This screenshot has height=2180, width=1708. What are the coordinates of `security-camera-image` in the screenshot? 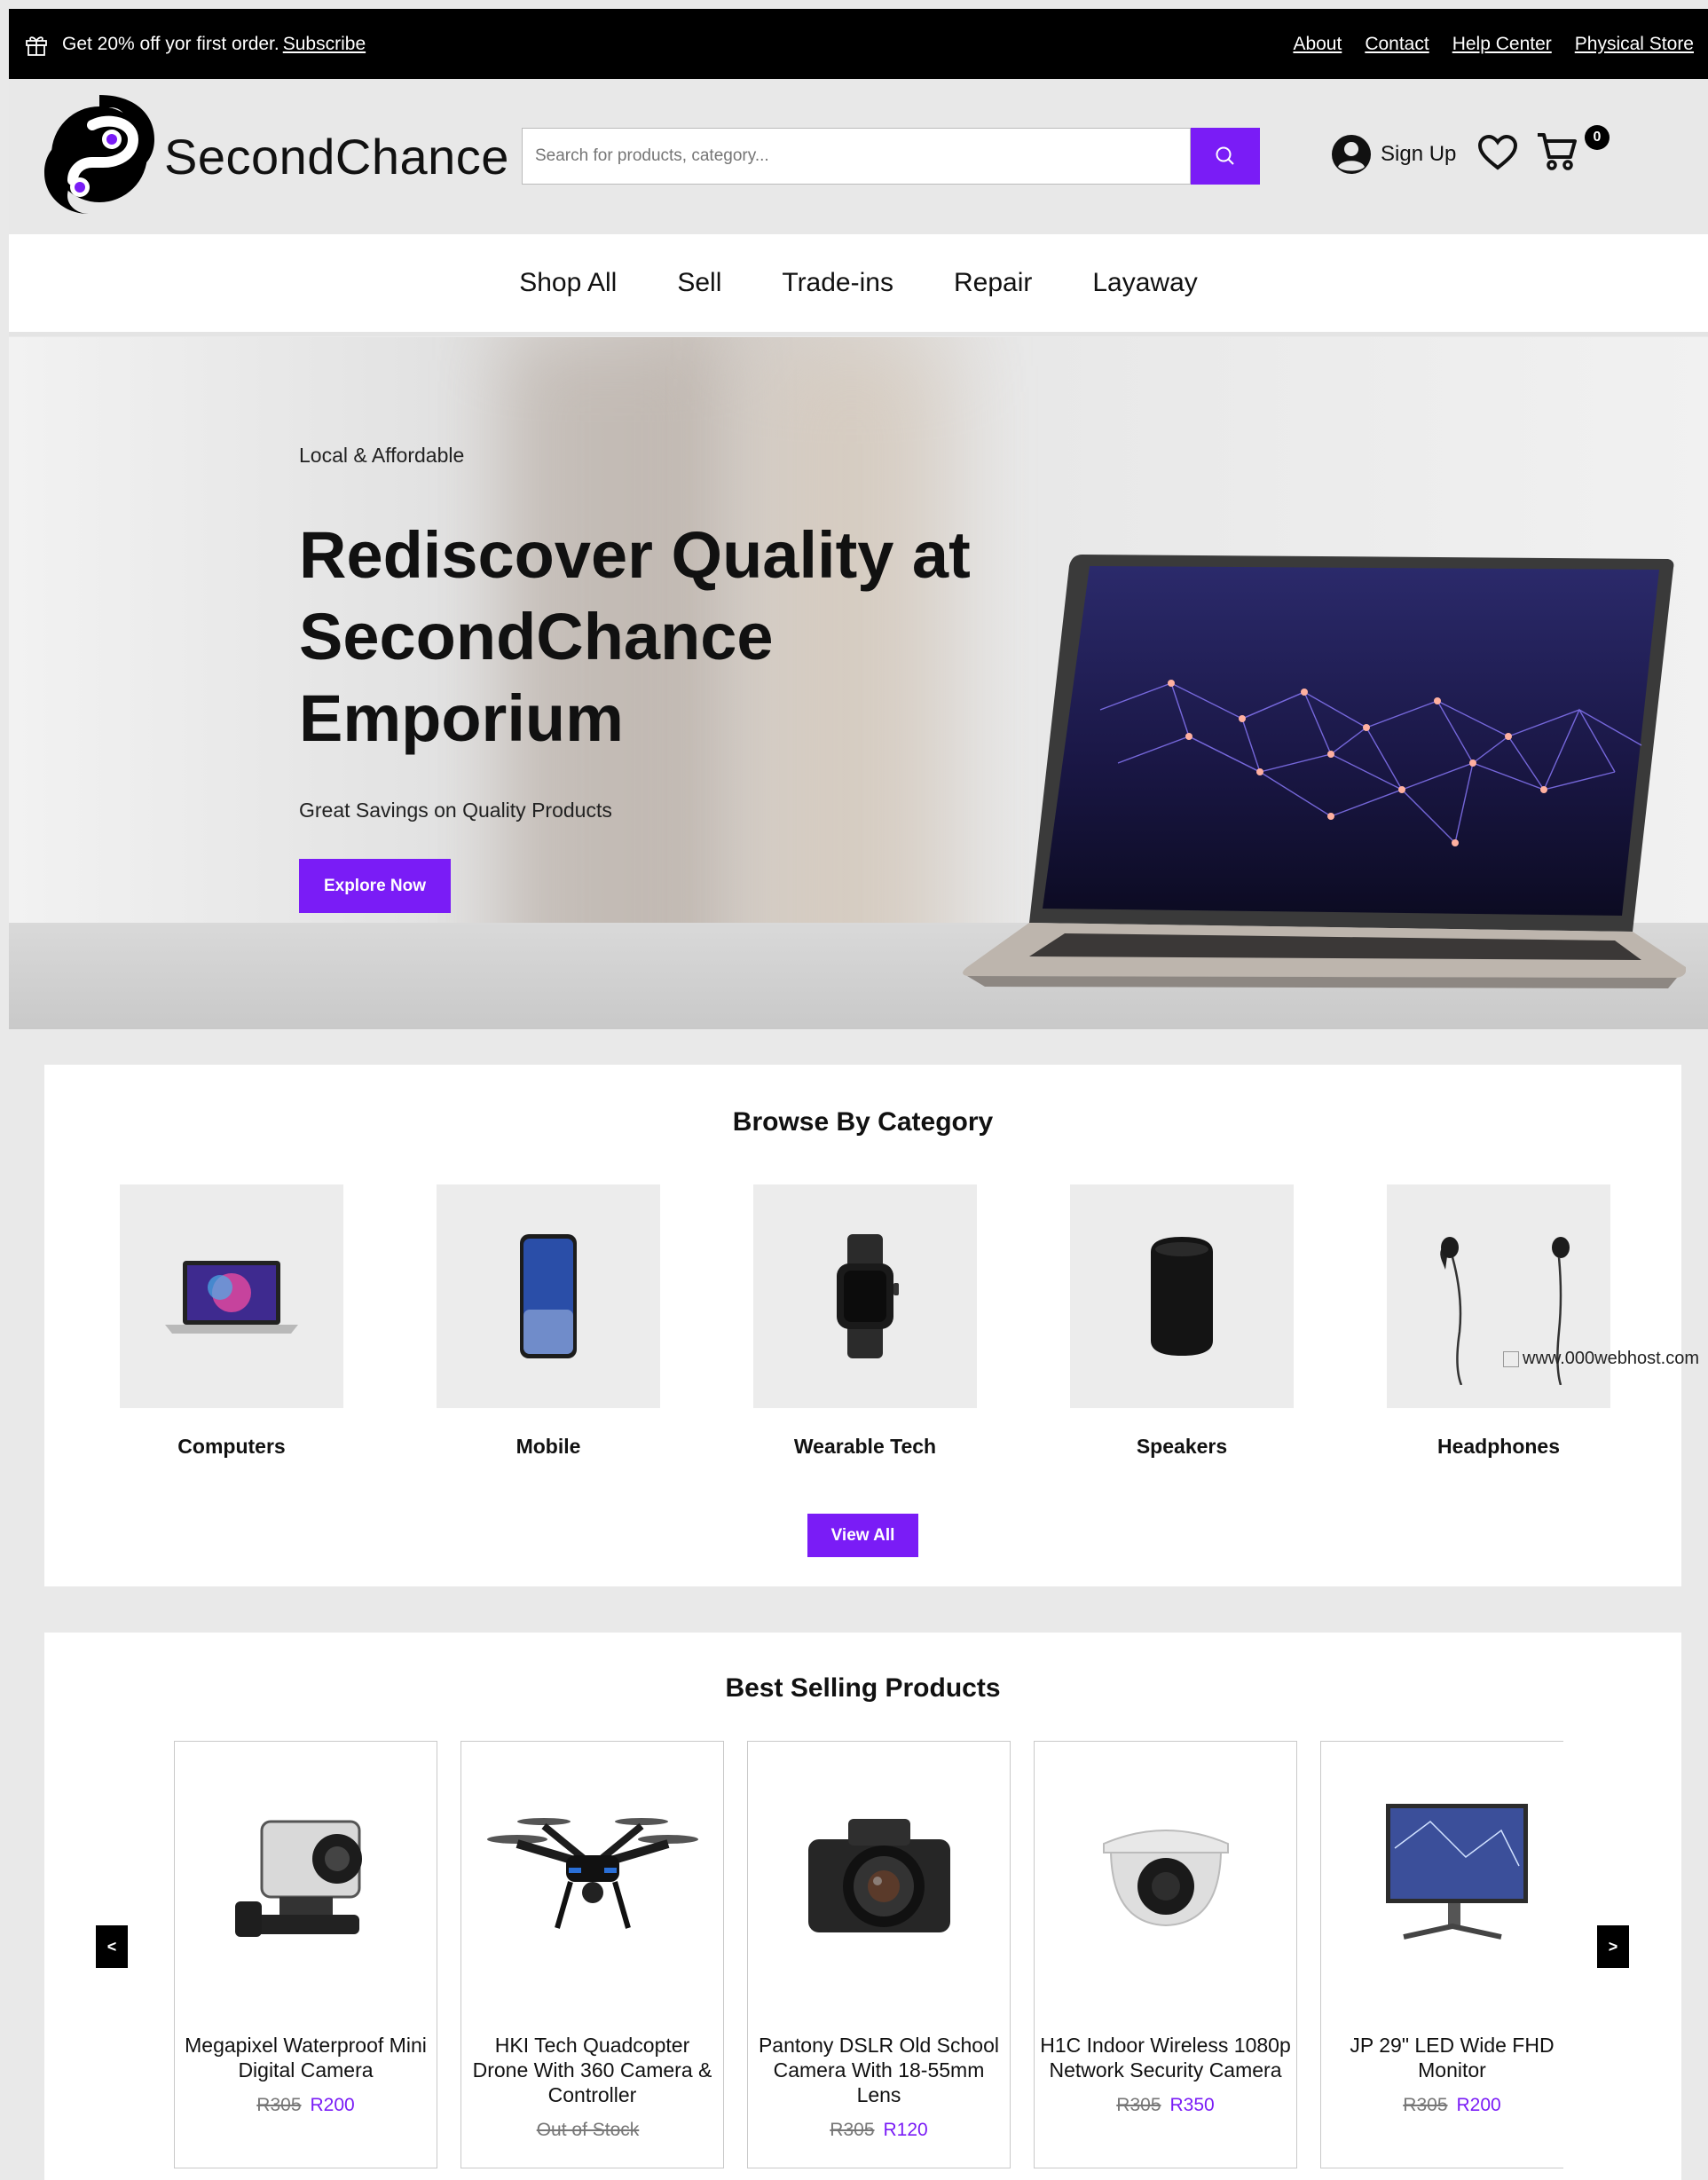 It's located at (1165, 1878).